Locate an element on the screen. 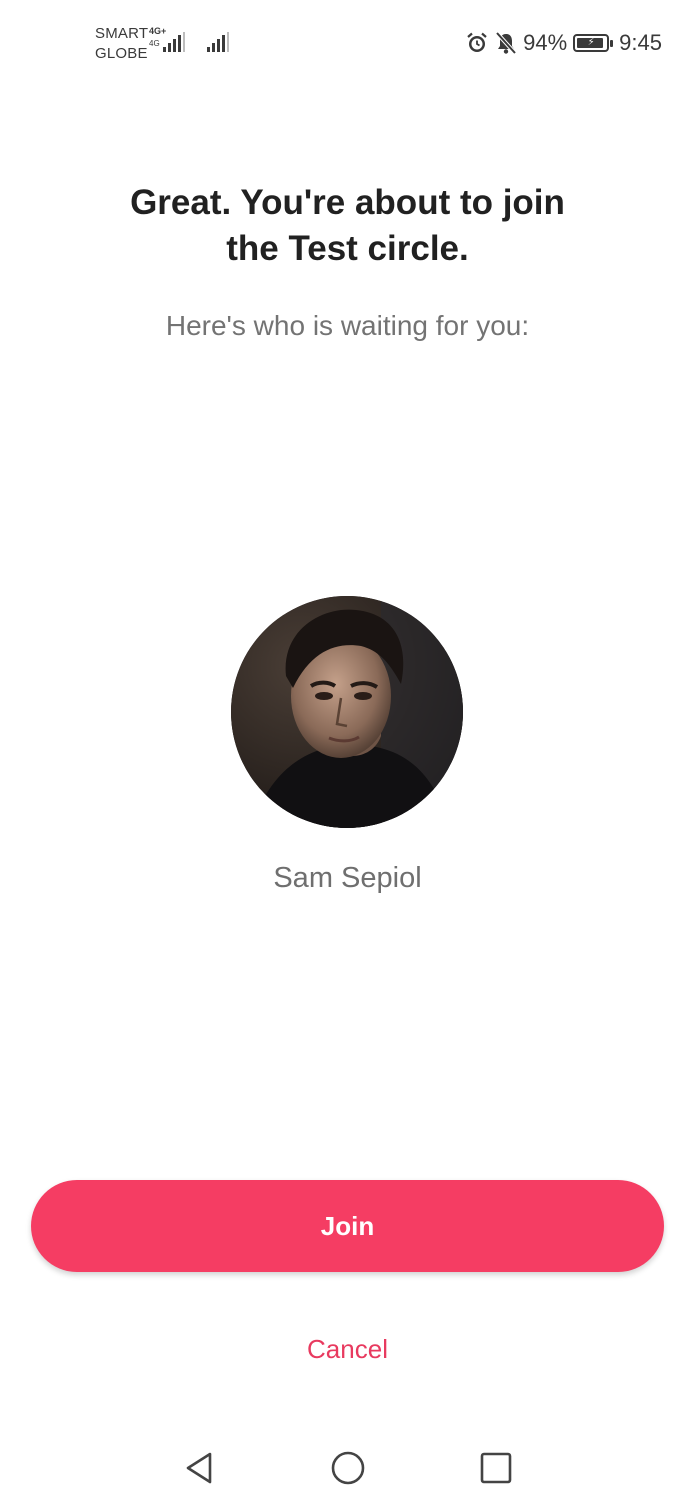 The width and height of the screenshot is (695, 1506). title-line-1: Great. You're about to join is located at coordinates (347, 202).